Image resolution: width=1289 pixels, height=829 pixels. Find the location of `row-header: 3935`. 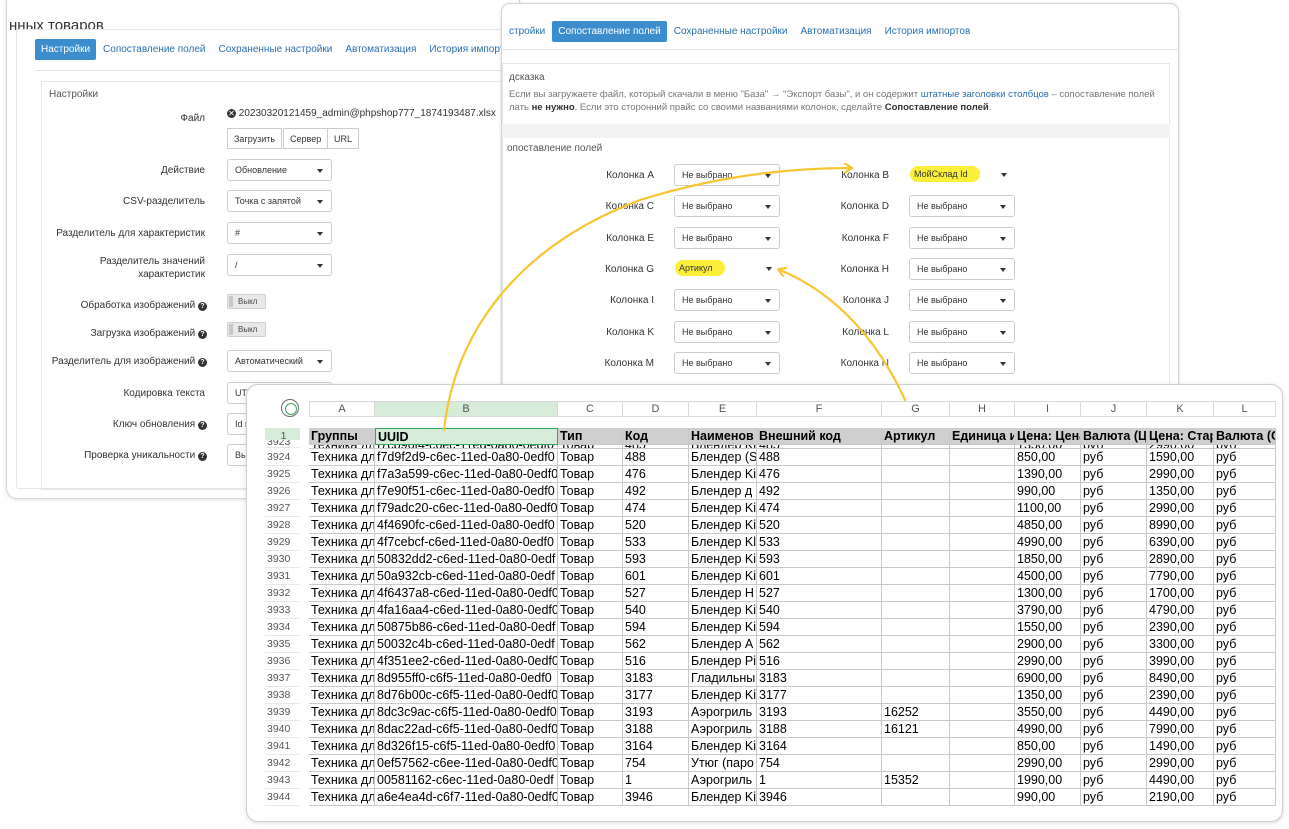

row-header: 3935 is located at coordinates (282, 644).